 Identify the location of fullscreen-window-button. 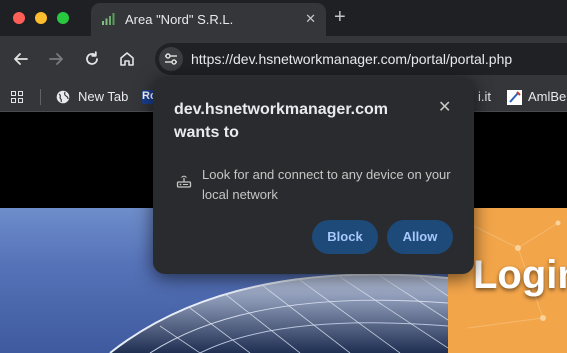
(63, 18).